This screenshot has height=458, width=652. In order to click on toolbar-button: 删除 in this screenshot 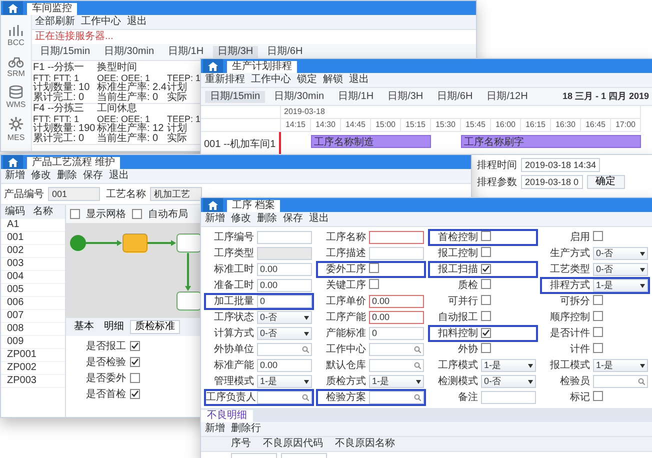, I will do `click(267, 219)`.